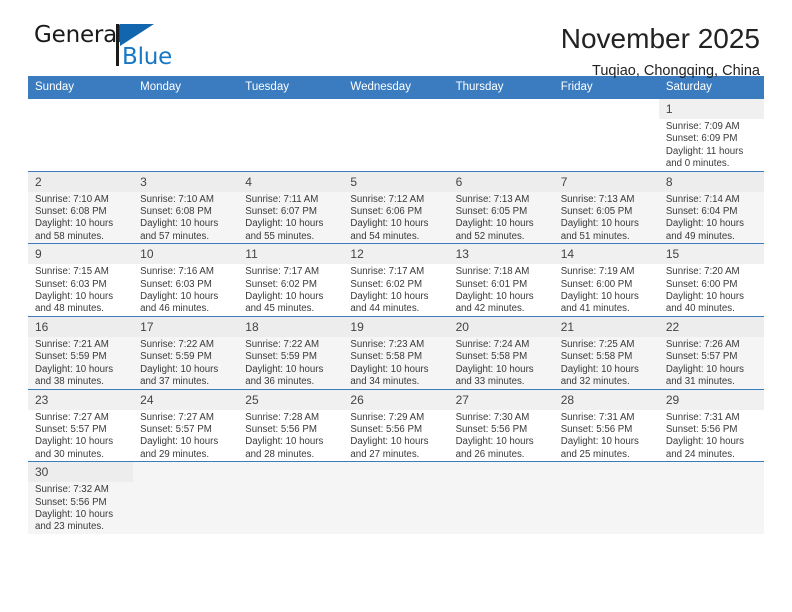 The image size is (792, 612). I want to click on sunset-text: Sunset: 6:09 PM, so click(701, 139).